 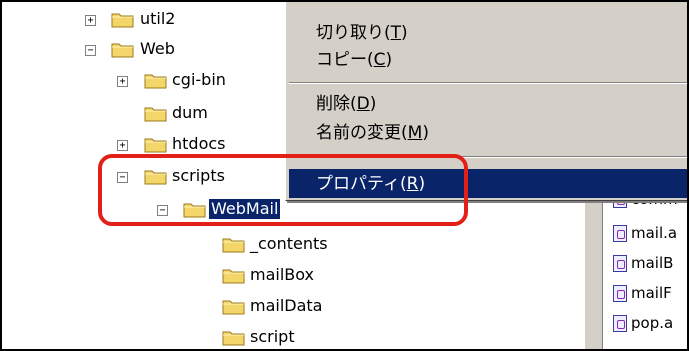 What do you see at coordinates (190, 113) in the screenshot?
I see `tree-item-label: dum` at bounding box center [190, 113].